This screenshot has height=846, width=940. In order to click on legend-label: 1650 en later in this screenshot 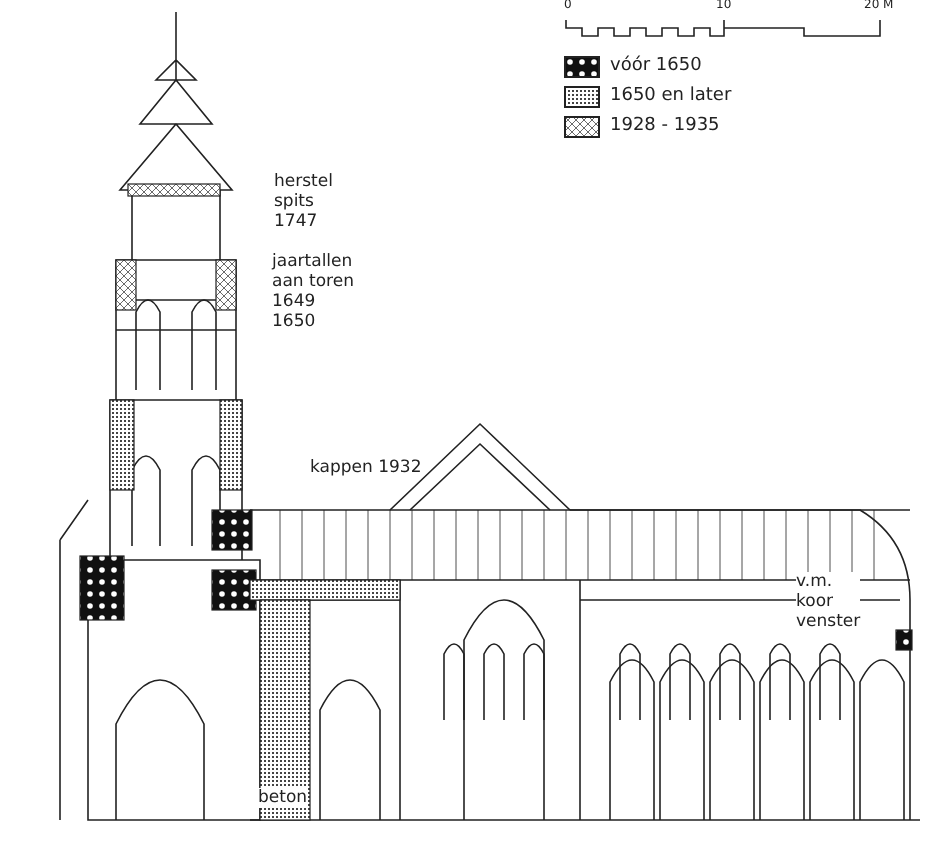, I will do `click(671, 96)`.